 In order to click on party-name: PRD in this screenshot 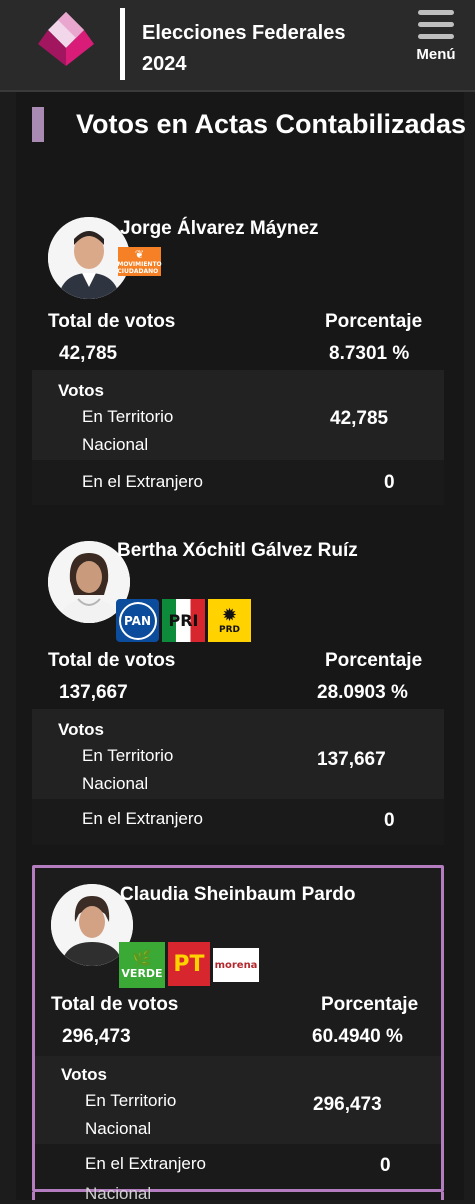, I will do `click(229, 629)`.